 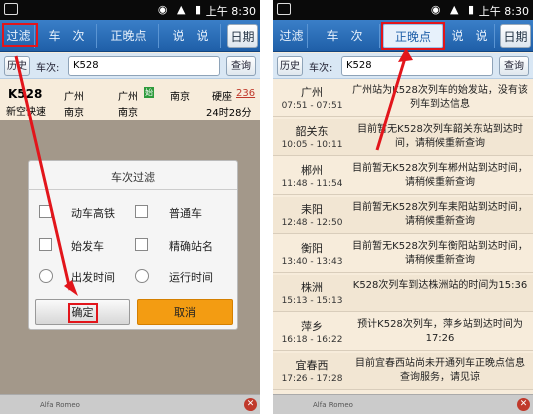 I want to click on start-badge: 始, so click(x=149, y=92).